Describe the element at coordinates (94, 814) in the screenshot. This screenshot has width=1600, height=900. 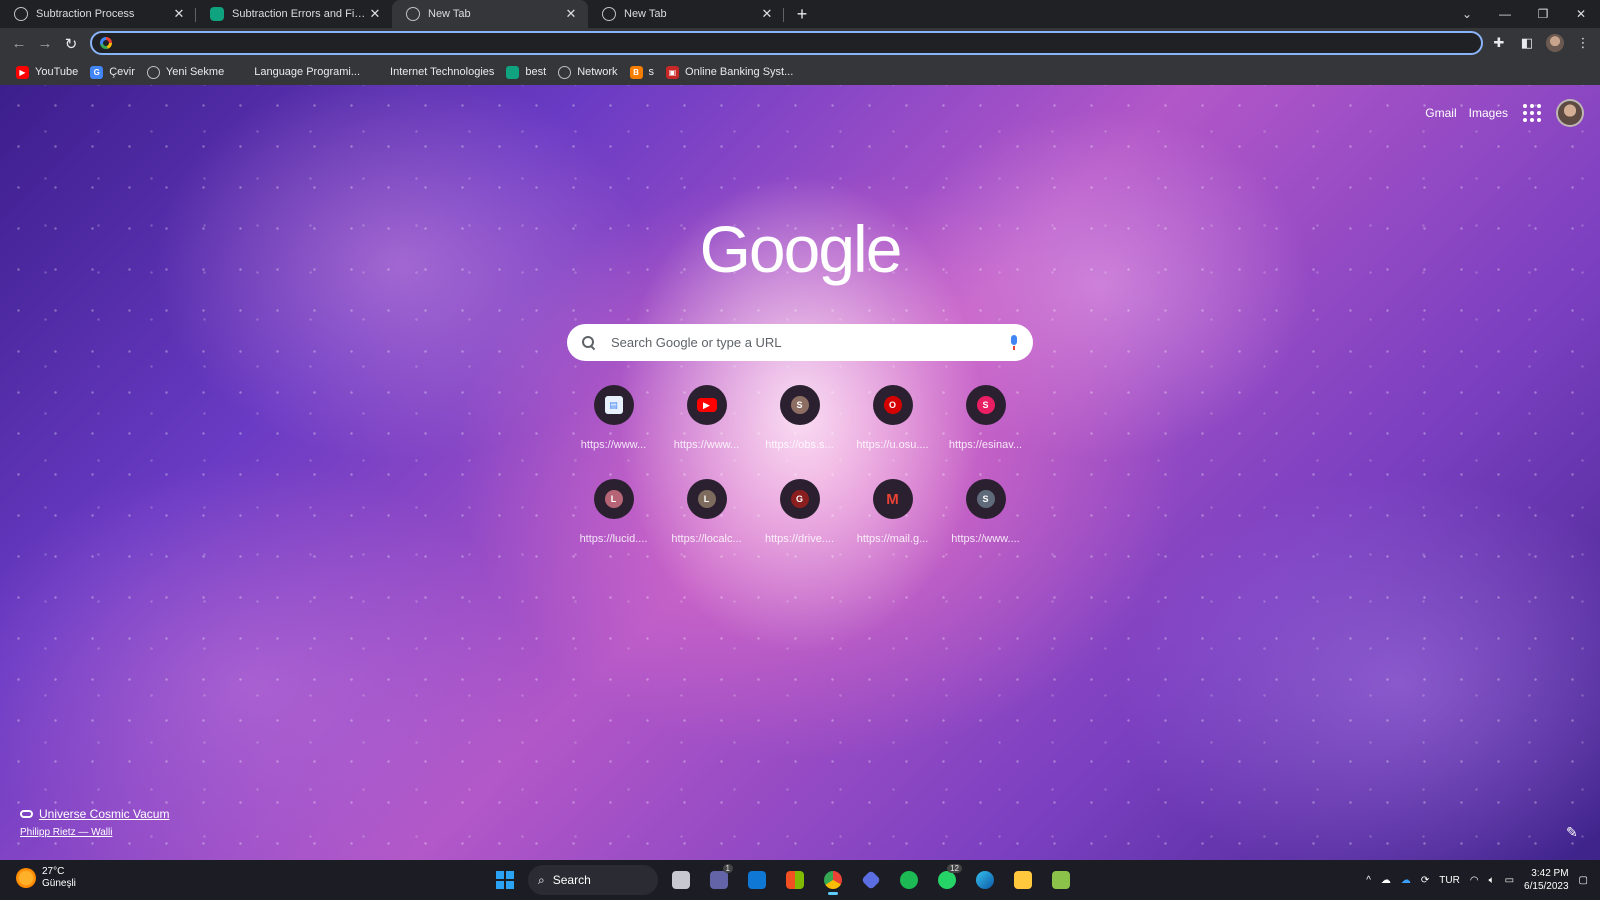
I see `attribution-title-link: Universe Cosmic Vacum` at that location.